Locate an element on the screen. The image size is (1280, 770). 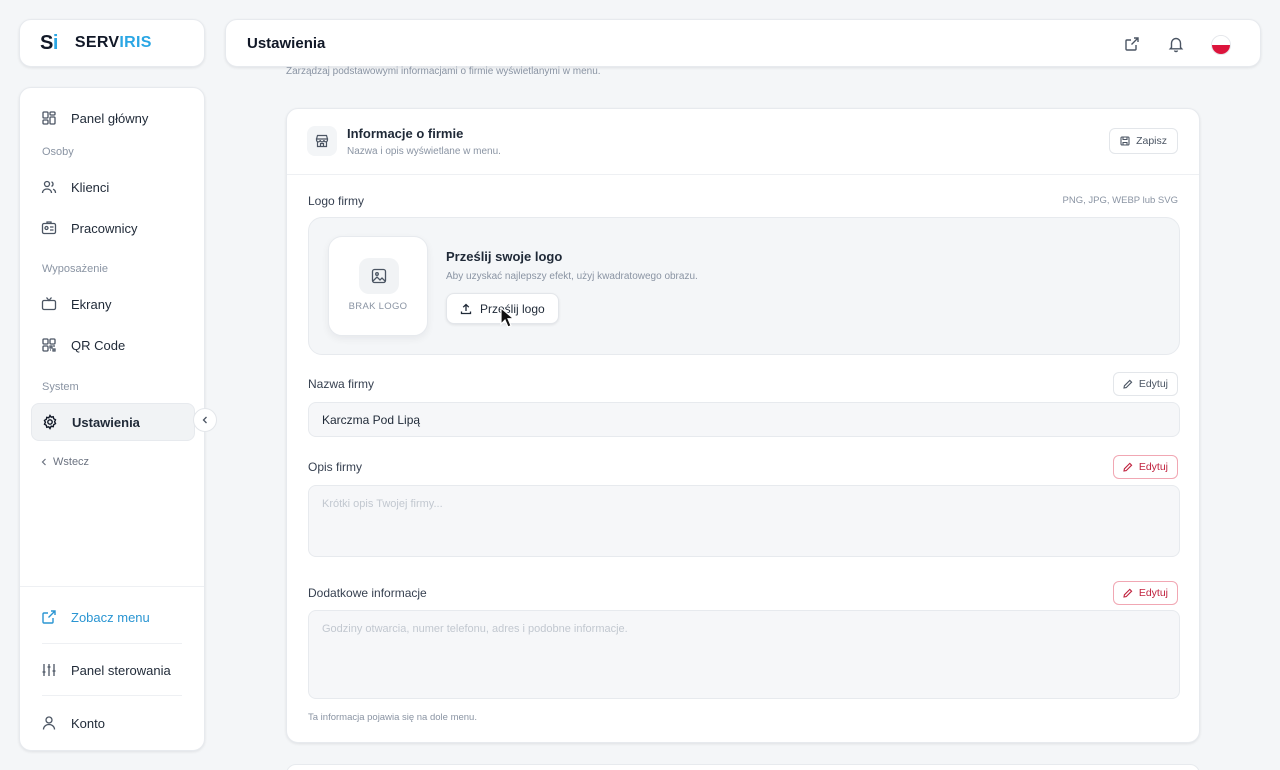
dashboard-icon is located at coordinates (49, 118).